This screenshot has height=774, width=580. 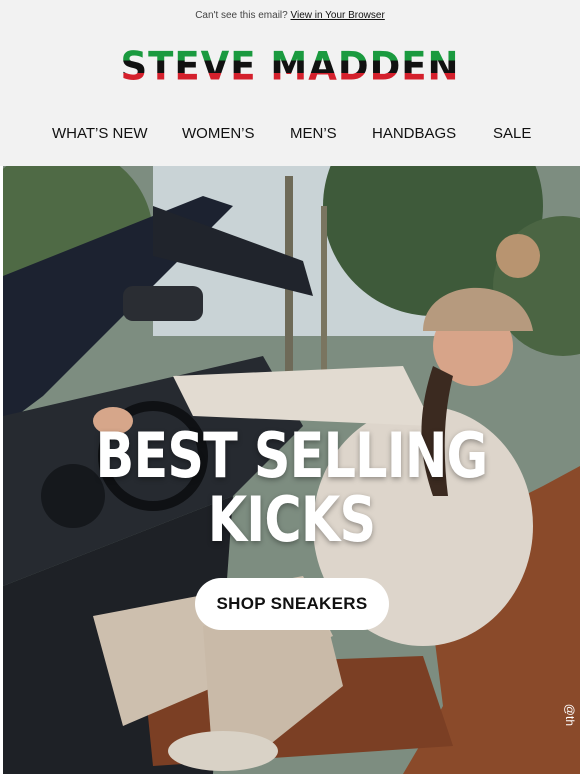 I want to click on nav-item-whats-new: WHAT’S NEW, so click(x=100, y=133).